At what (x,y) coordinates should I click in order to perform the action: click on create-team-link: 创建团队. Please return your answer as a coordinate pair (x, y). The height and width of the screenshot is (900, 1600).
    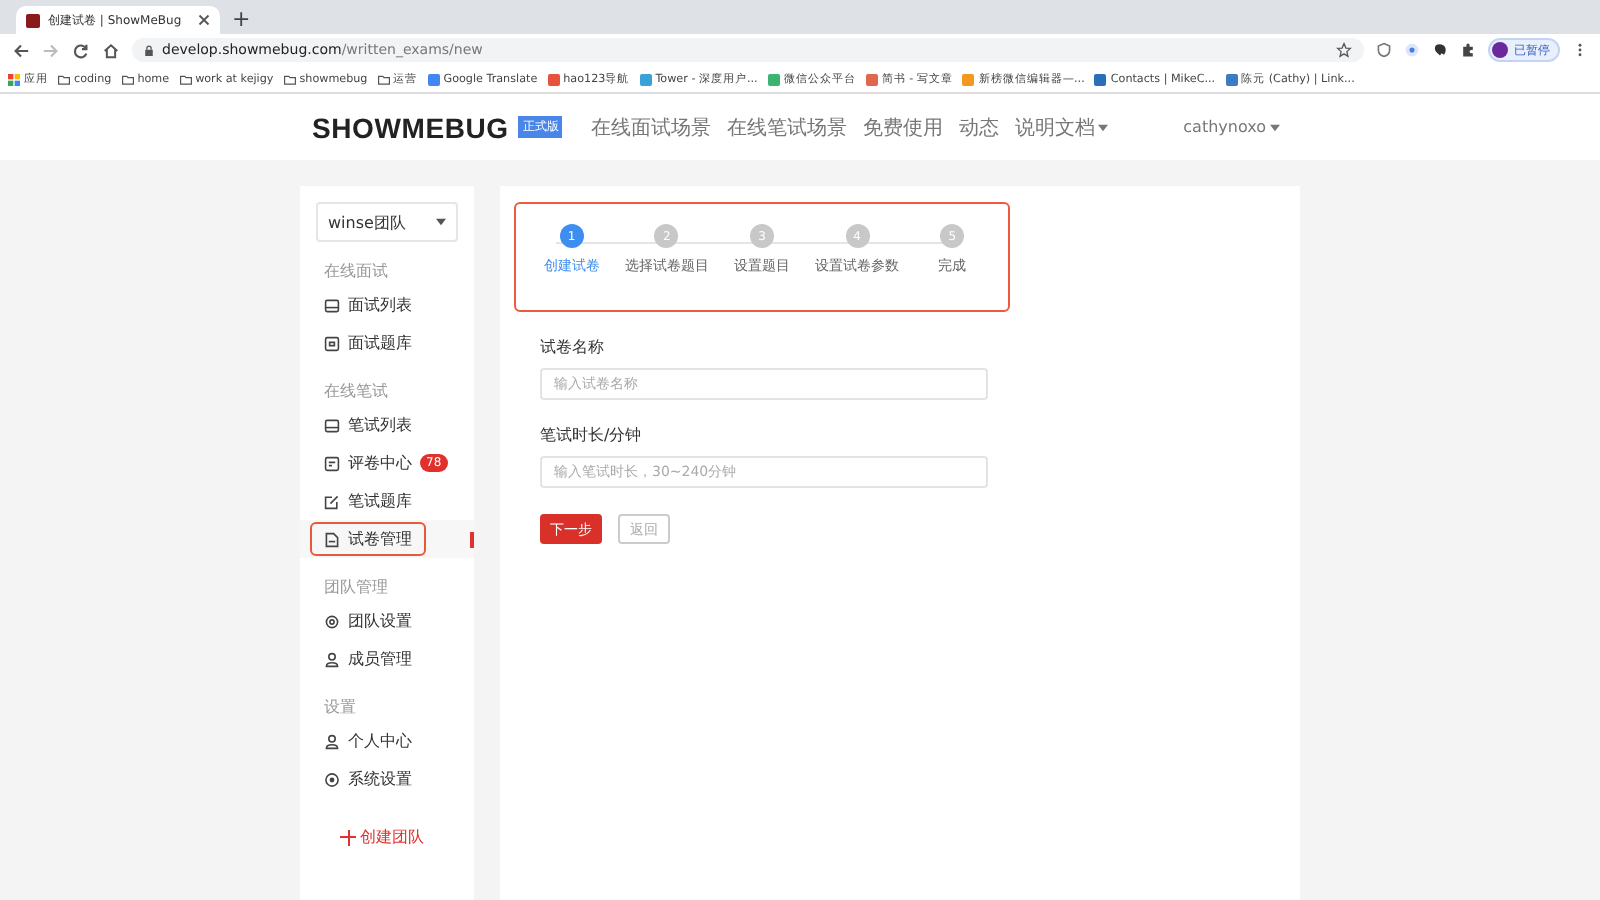
    Looking at the image, I should click on (407, 837).